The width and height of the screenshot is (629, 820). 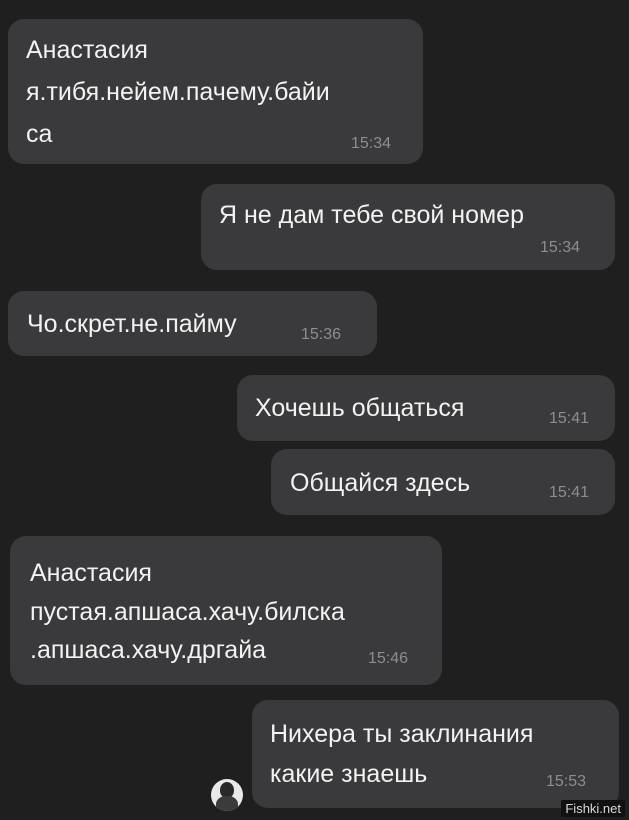 What do you see at coordinates (349, 774) in the screenshot?
I see `message-text: какие знаешь` at bounding box center [349, 774].